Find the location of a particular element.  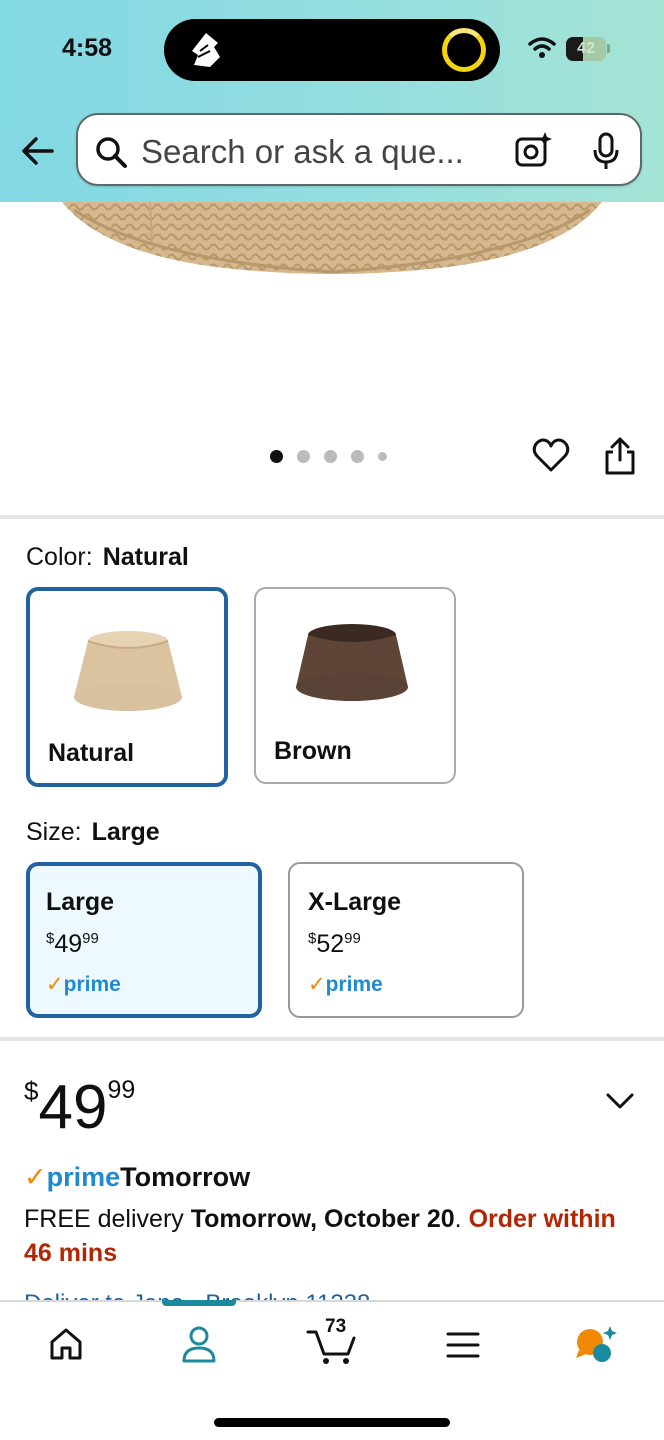

size-option-x-large: X-Large $5299 ✓prime is located at coordinates (406, 940).